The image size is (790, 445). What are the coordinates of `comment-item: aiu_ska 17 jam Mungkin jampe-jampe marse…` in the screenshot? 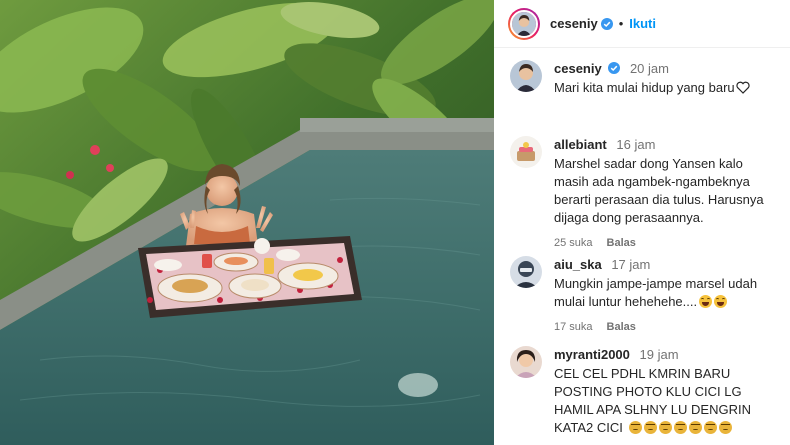 It's located at (645, 296).